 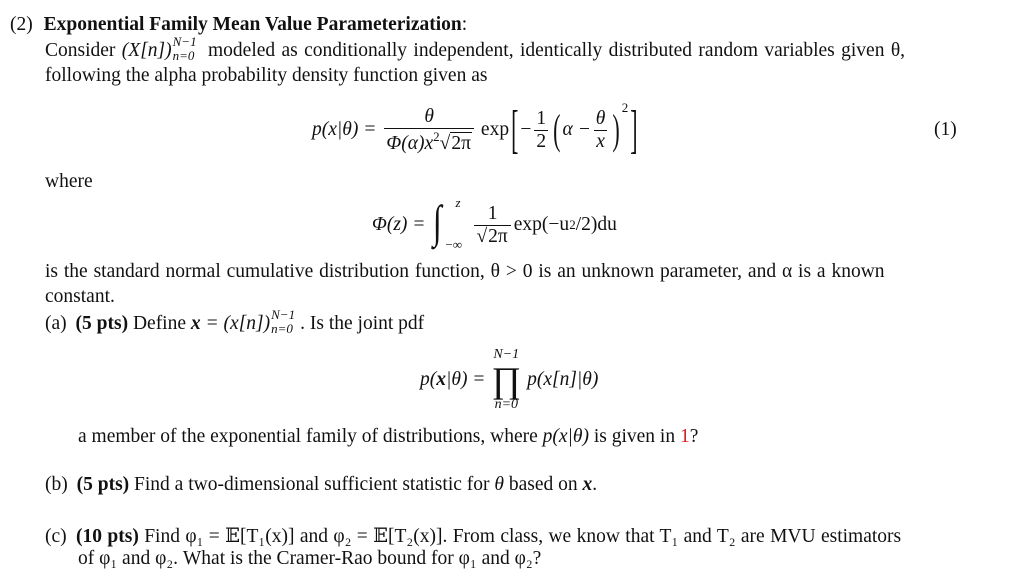 I want to click on left-bracket: [, so click(x=515, y=128).